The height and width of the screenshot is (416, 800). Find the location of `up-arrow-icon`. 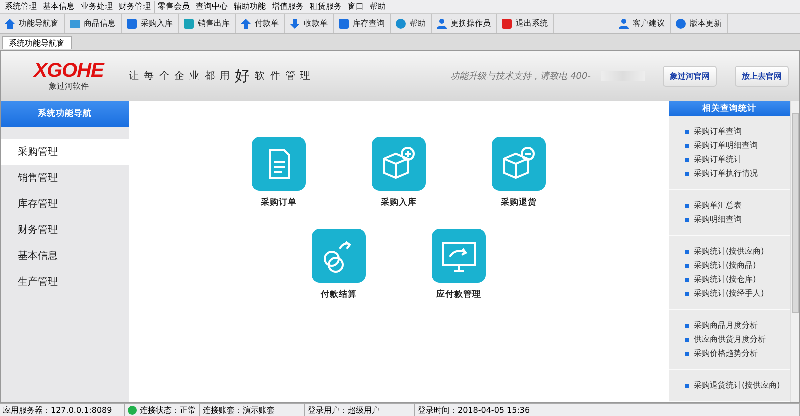

up-arrow-icon is located at coordinates (246, 24).